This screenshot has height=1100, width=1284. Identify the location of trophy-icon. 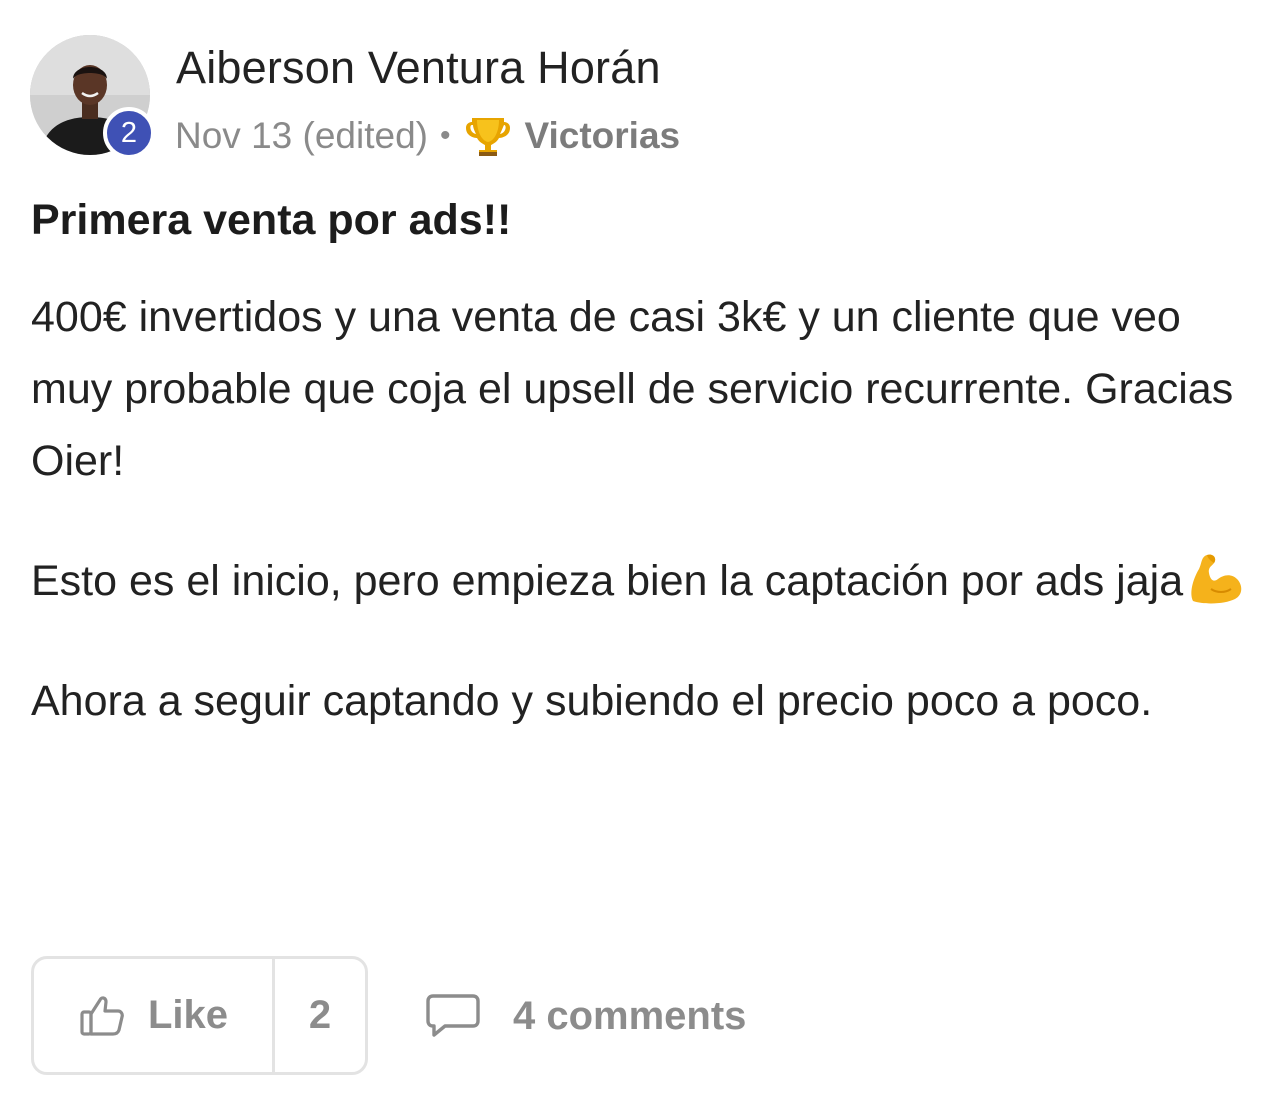
(488, 136).